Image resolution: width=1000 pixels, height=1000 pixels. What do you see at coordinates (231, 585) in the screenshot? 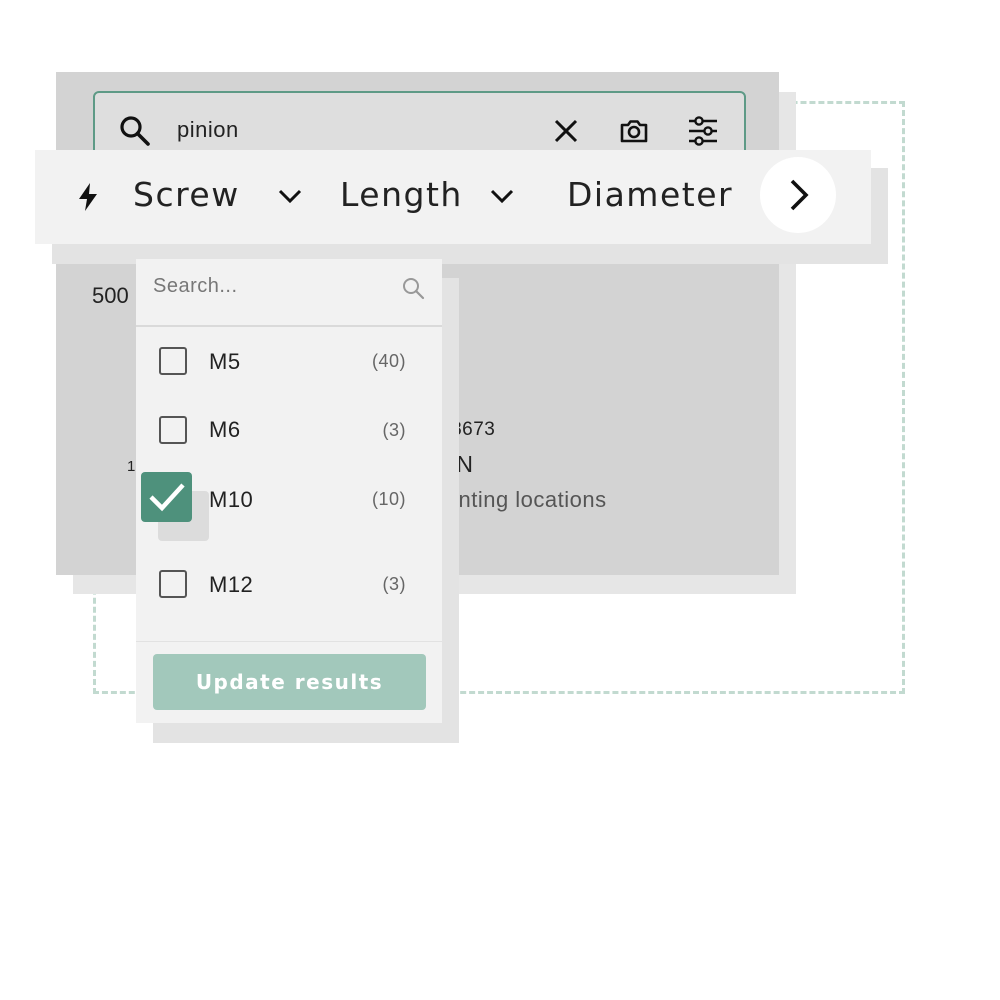
I see `option-label-m12: M12` at bounding box center [231, 585].